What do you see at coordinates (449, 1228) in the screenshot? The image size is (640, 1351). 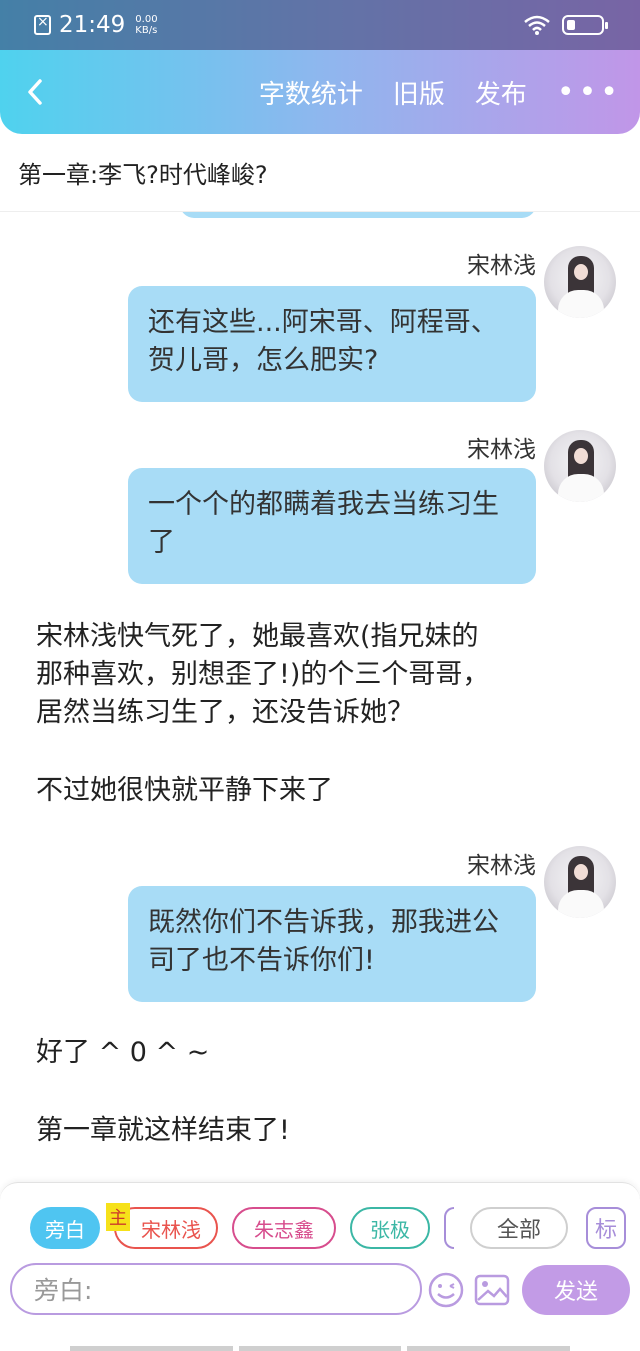 I see `role-chip-partial` at bounding box center [449, 1228].